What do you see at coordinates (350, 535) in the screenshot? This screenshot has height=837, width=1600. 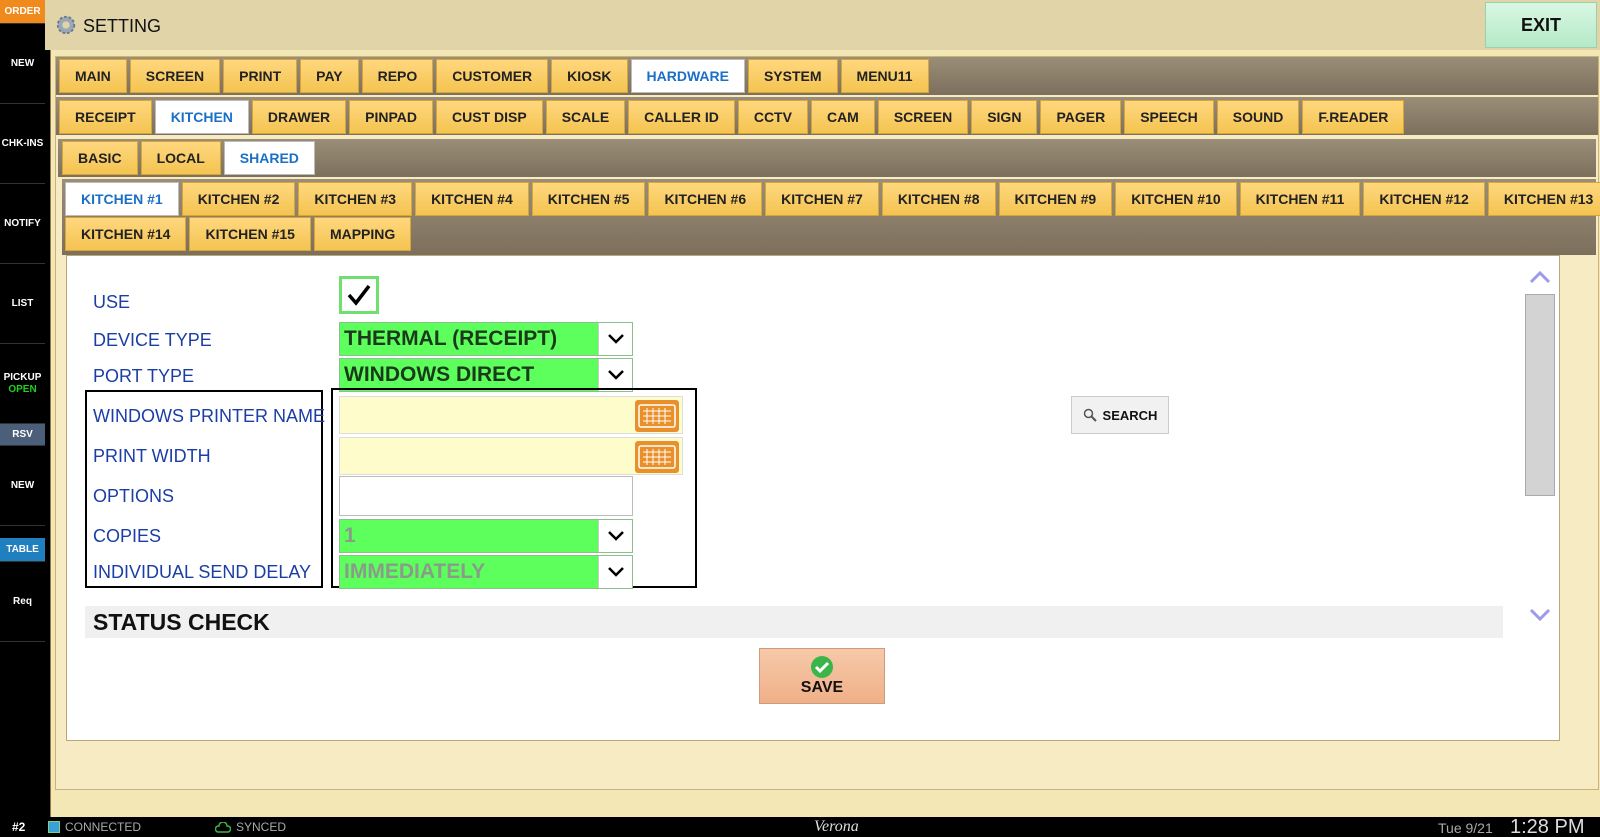 I see `copies-value: 1` at bounding box center [350, 535].